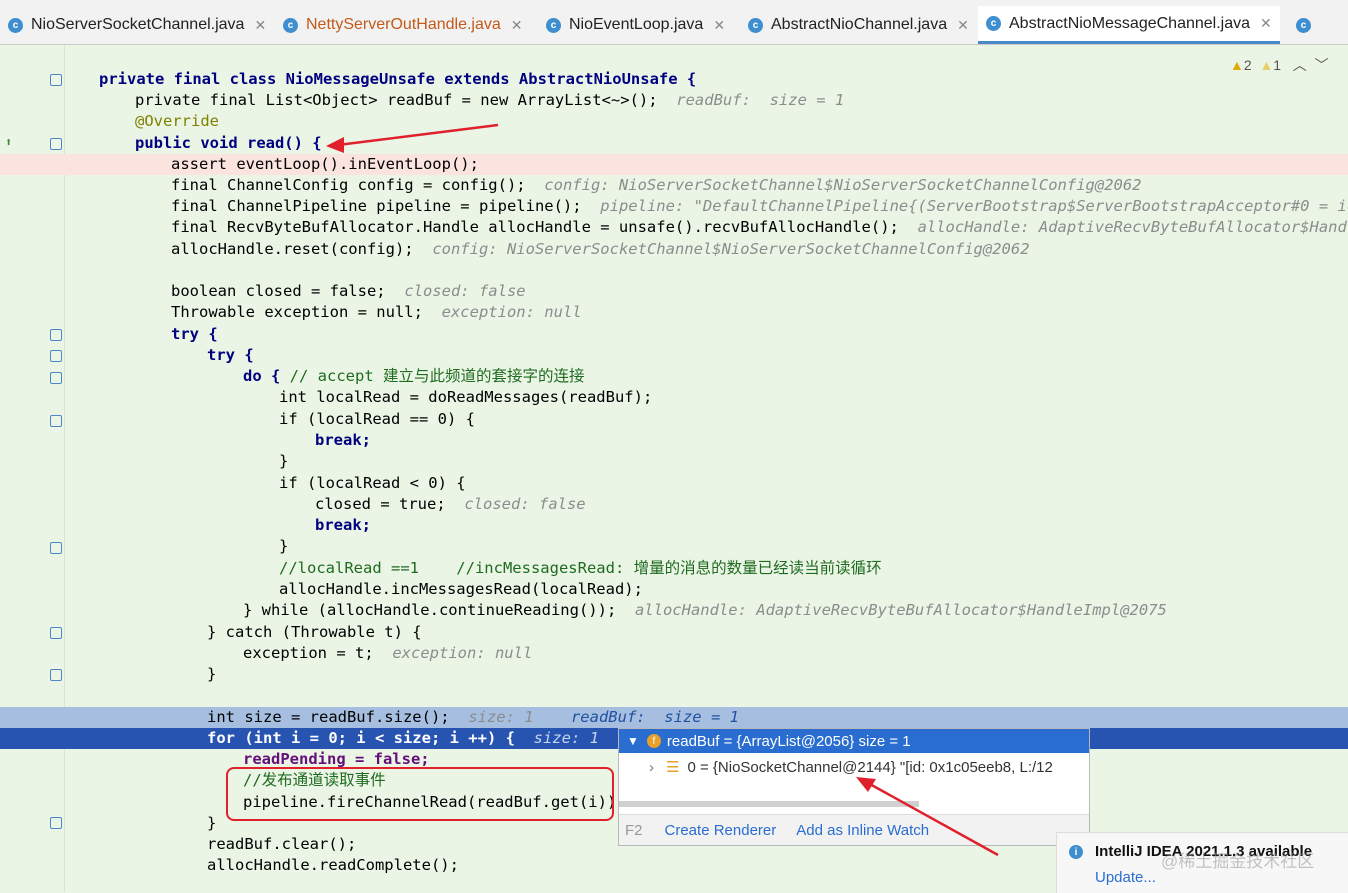 The image size is (1348, 893). Describe the element at coordinates (674, 419) in the screenshot. I see `code-line: if (localRead == 0) {` at that location.